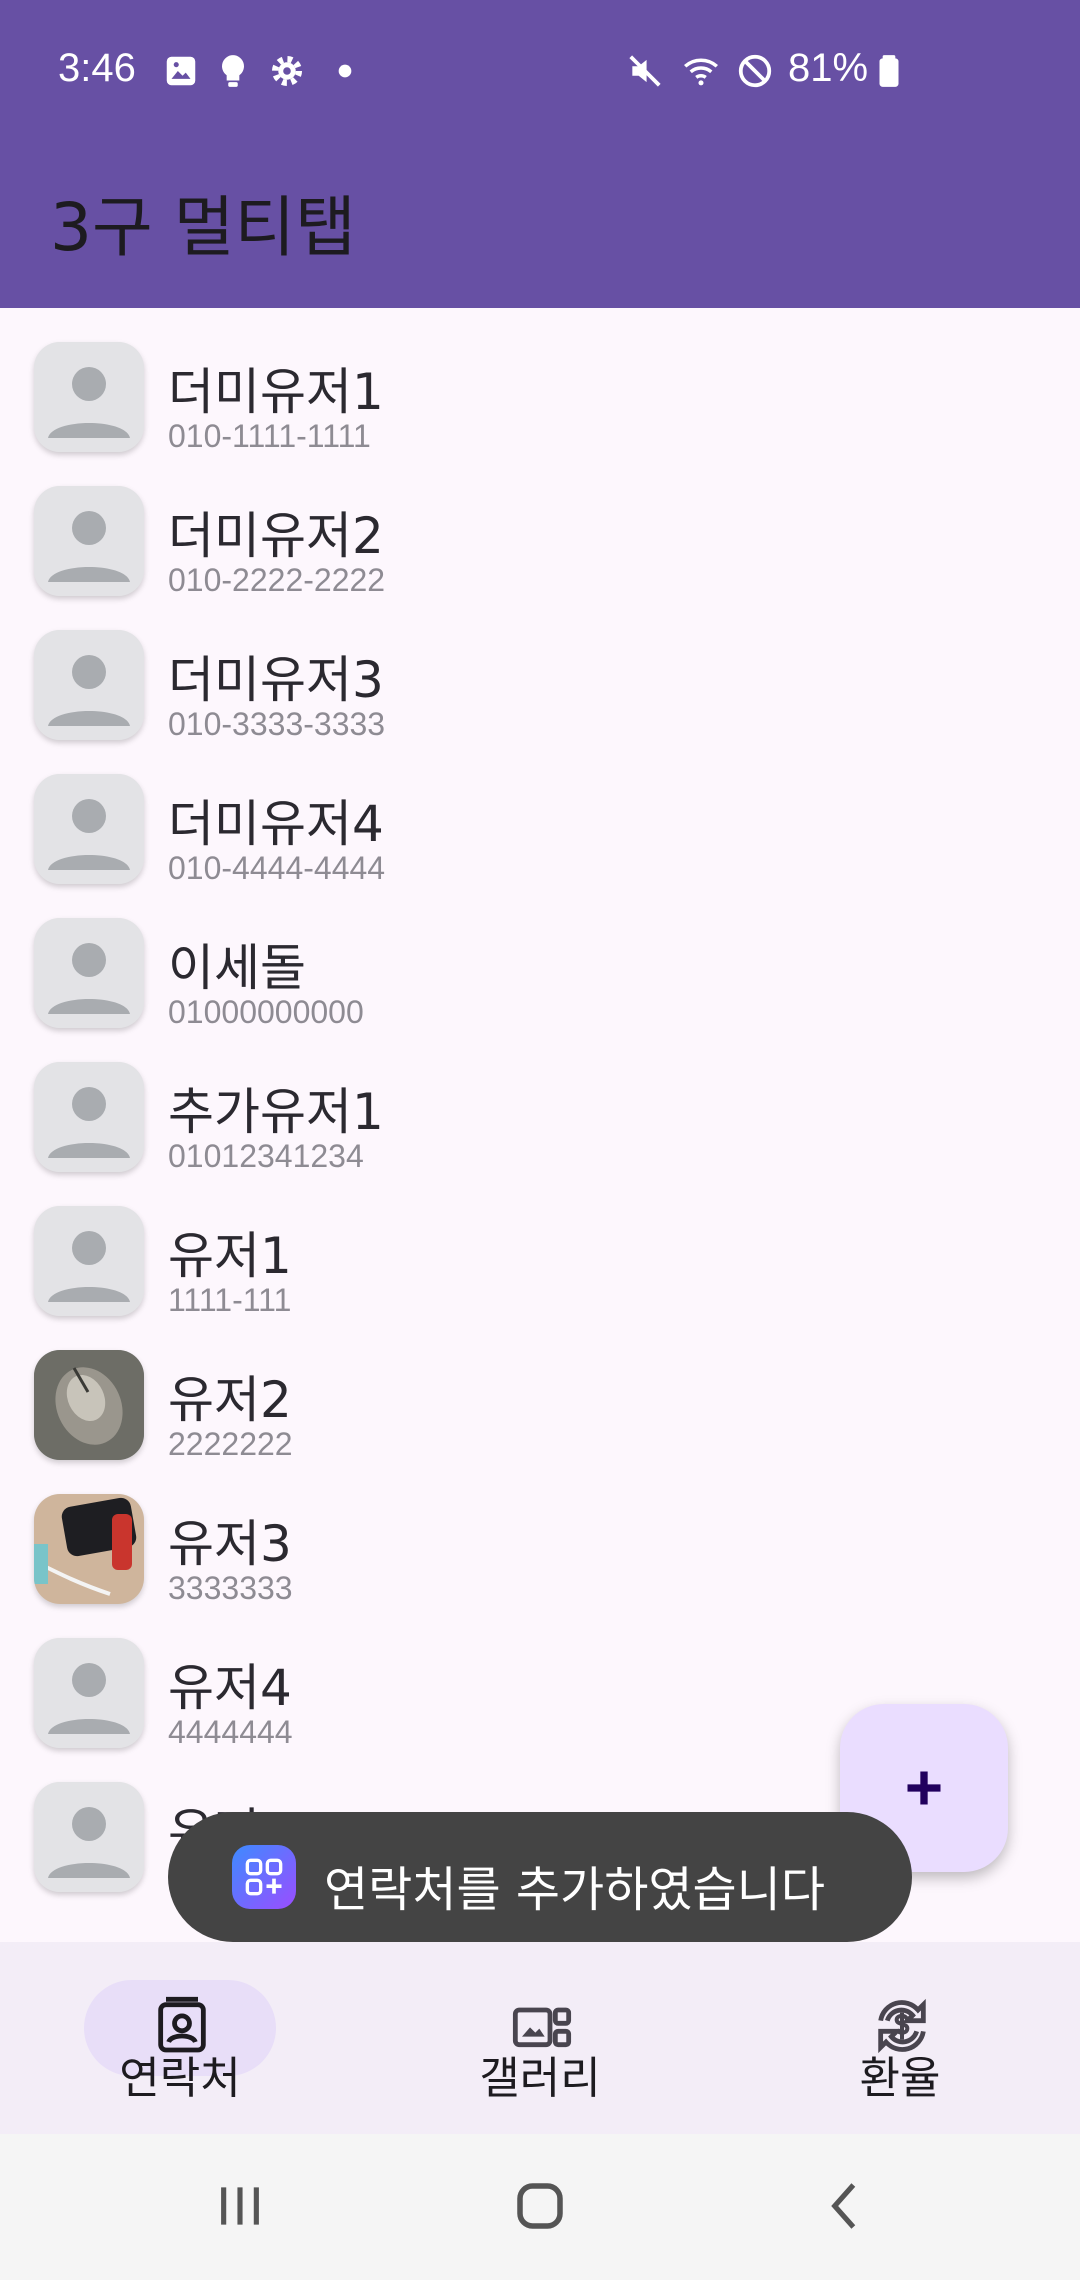 This screenshot has width=1080, height=2280. I want to click on contact-name: 더미유저4, so click(276, 824).